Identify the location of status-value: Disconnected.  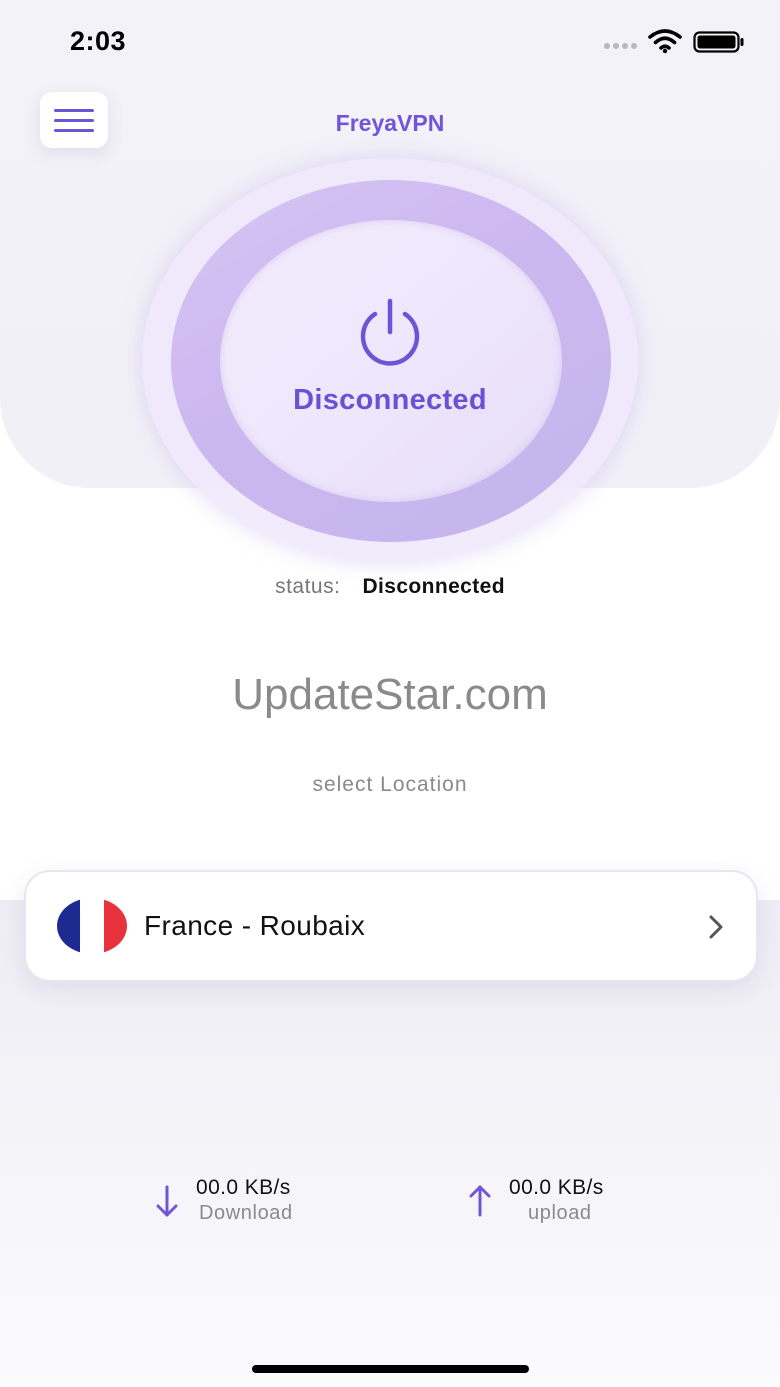
(433, 586).